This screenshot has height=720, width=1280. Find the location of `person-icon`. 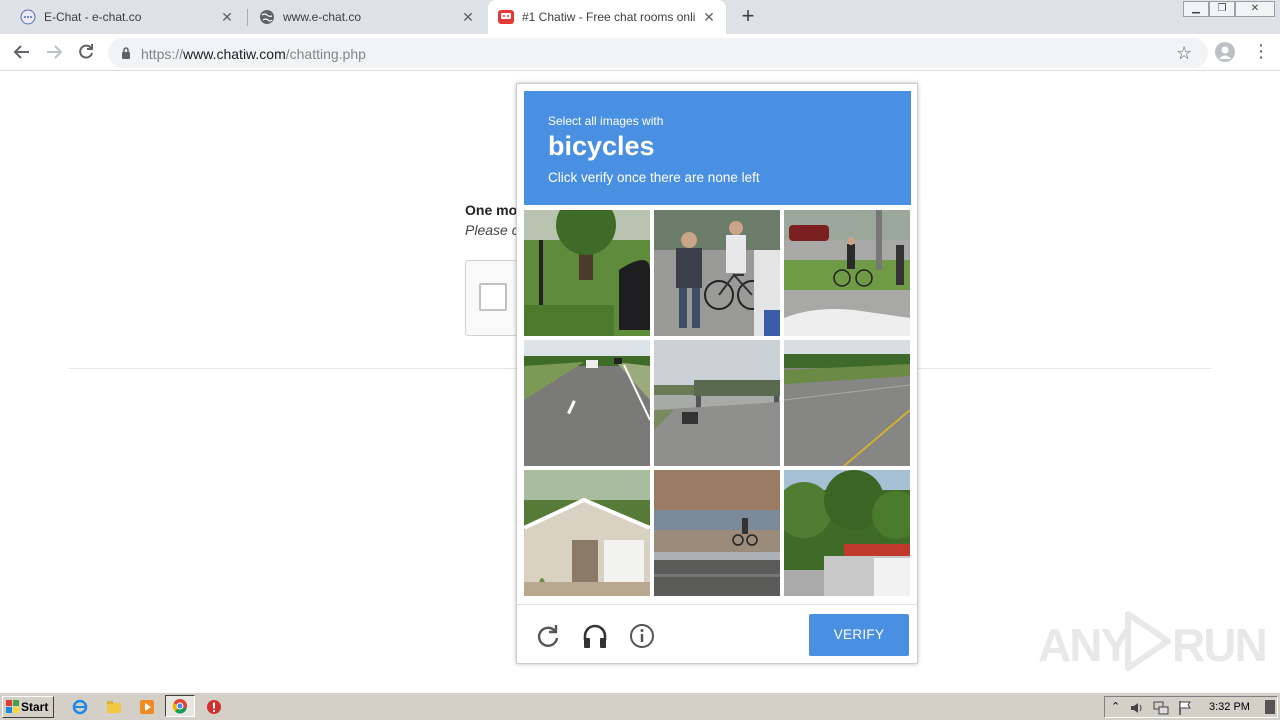

person-icon is located at coordinates (1225, 52).